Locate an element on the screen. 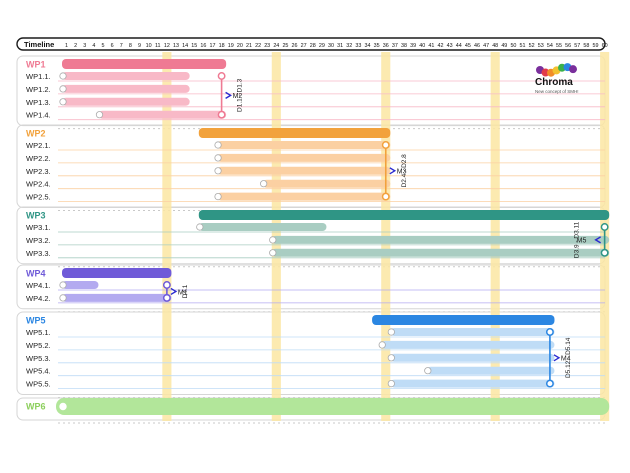 Image resolution: width=630 pixels, height=473 pixels. milestone-deliverables: D2.4 - D2.8 is located at coordinates (404, 171).